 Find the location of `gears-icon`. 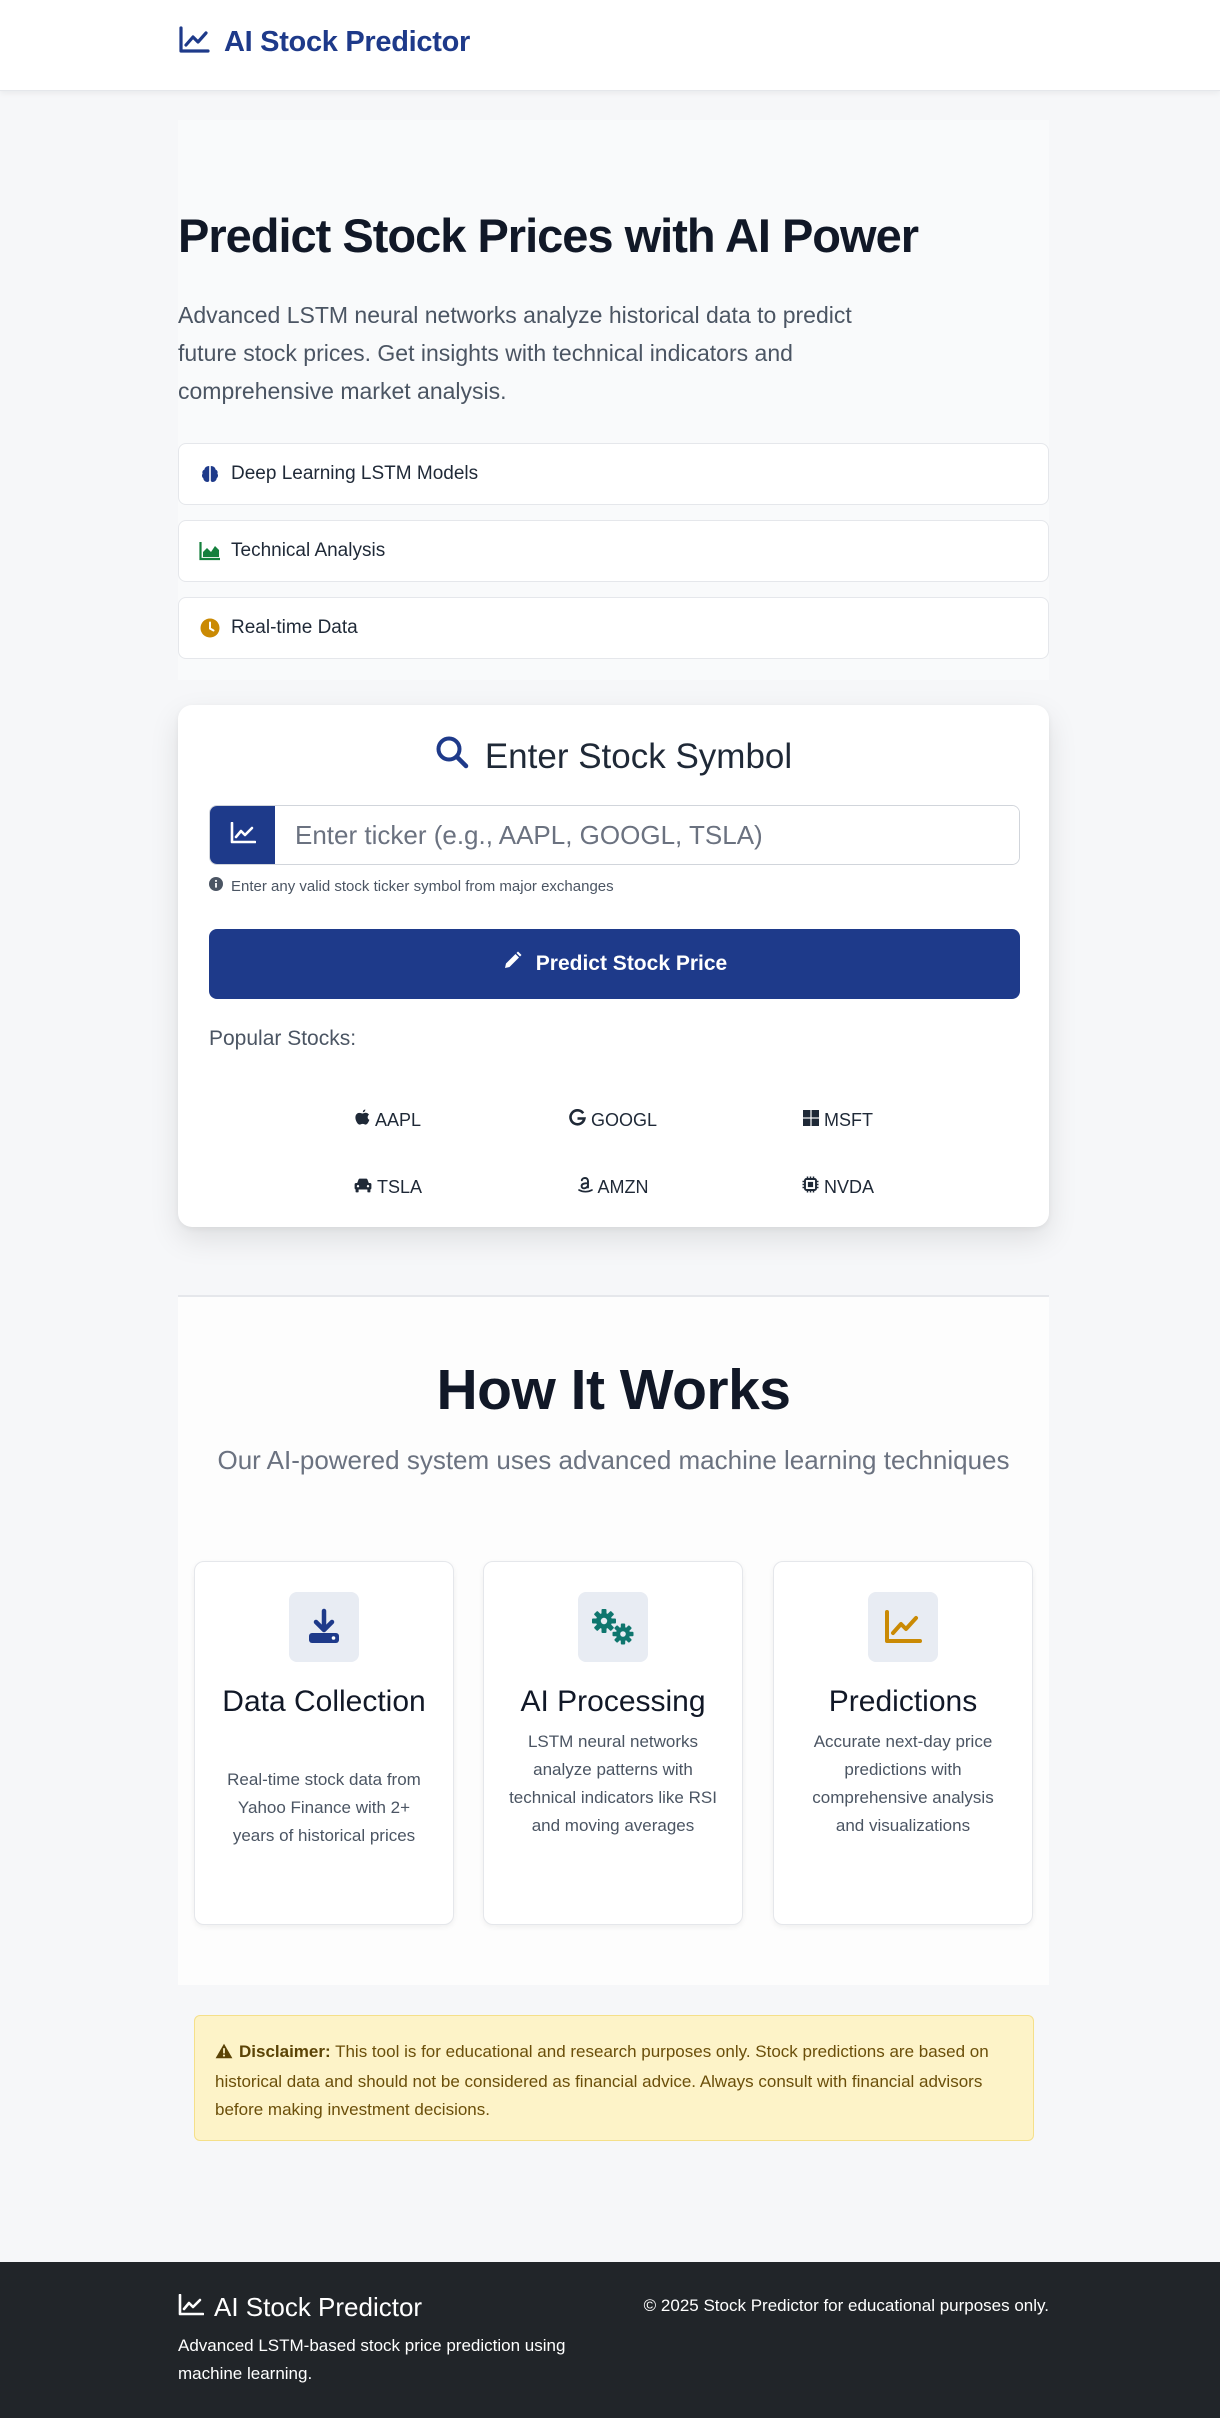

gears-icon is located at coordinates (613, 1627).